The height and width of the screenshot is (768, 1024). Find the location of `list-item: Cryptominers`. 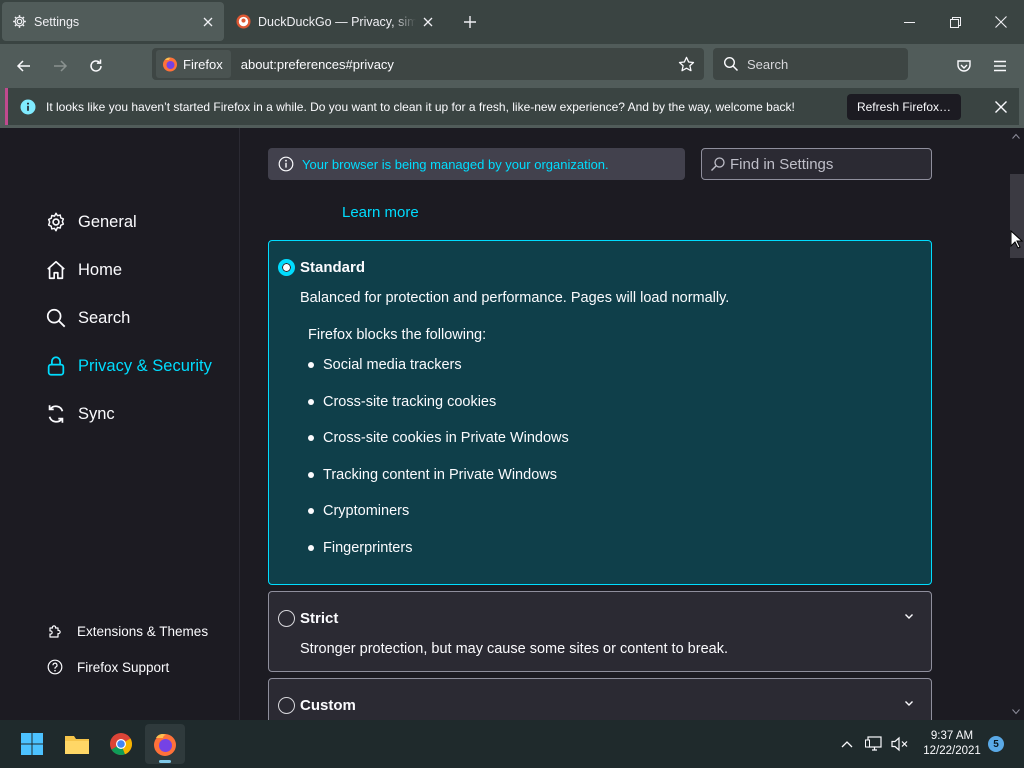

list-item: Cryptominers is located at coordinates (358, 511).